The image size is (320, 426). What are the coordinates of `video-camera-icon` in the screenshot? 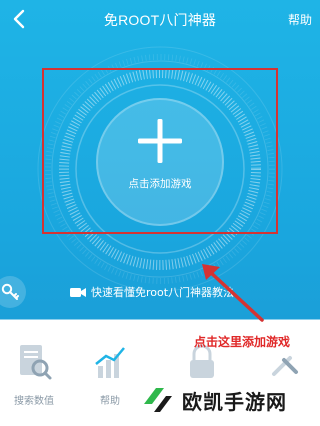 It's located at (78, 292).